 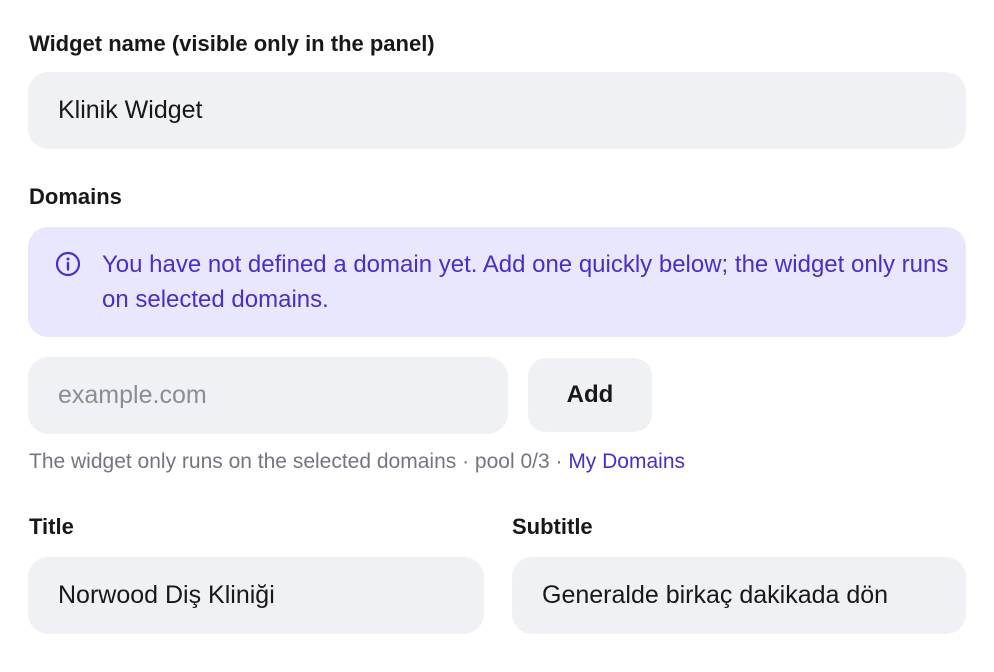 I want to click on domain-input: example.com, so click(x=268, y=395).